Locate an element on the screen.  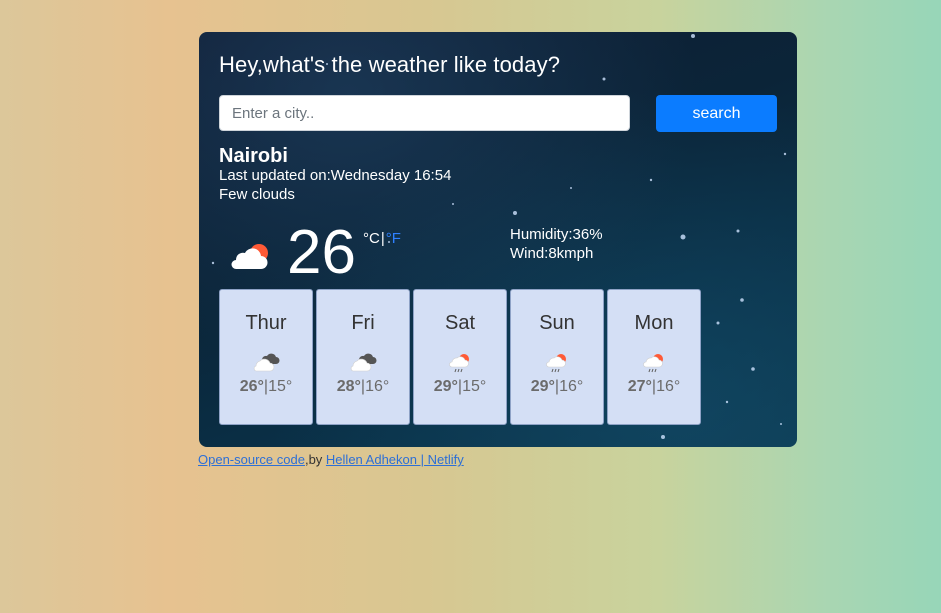
forecast-day: Mon 27°|16° is located at coordinates (654, 357).